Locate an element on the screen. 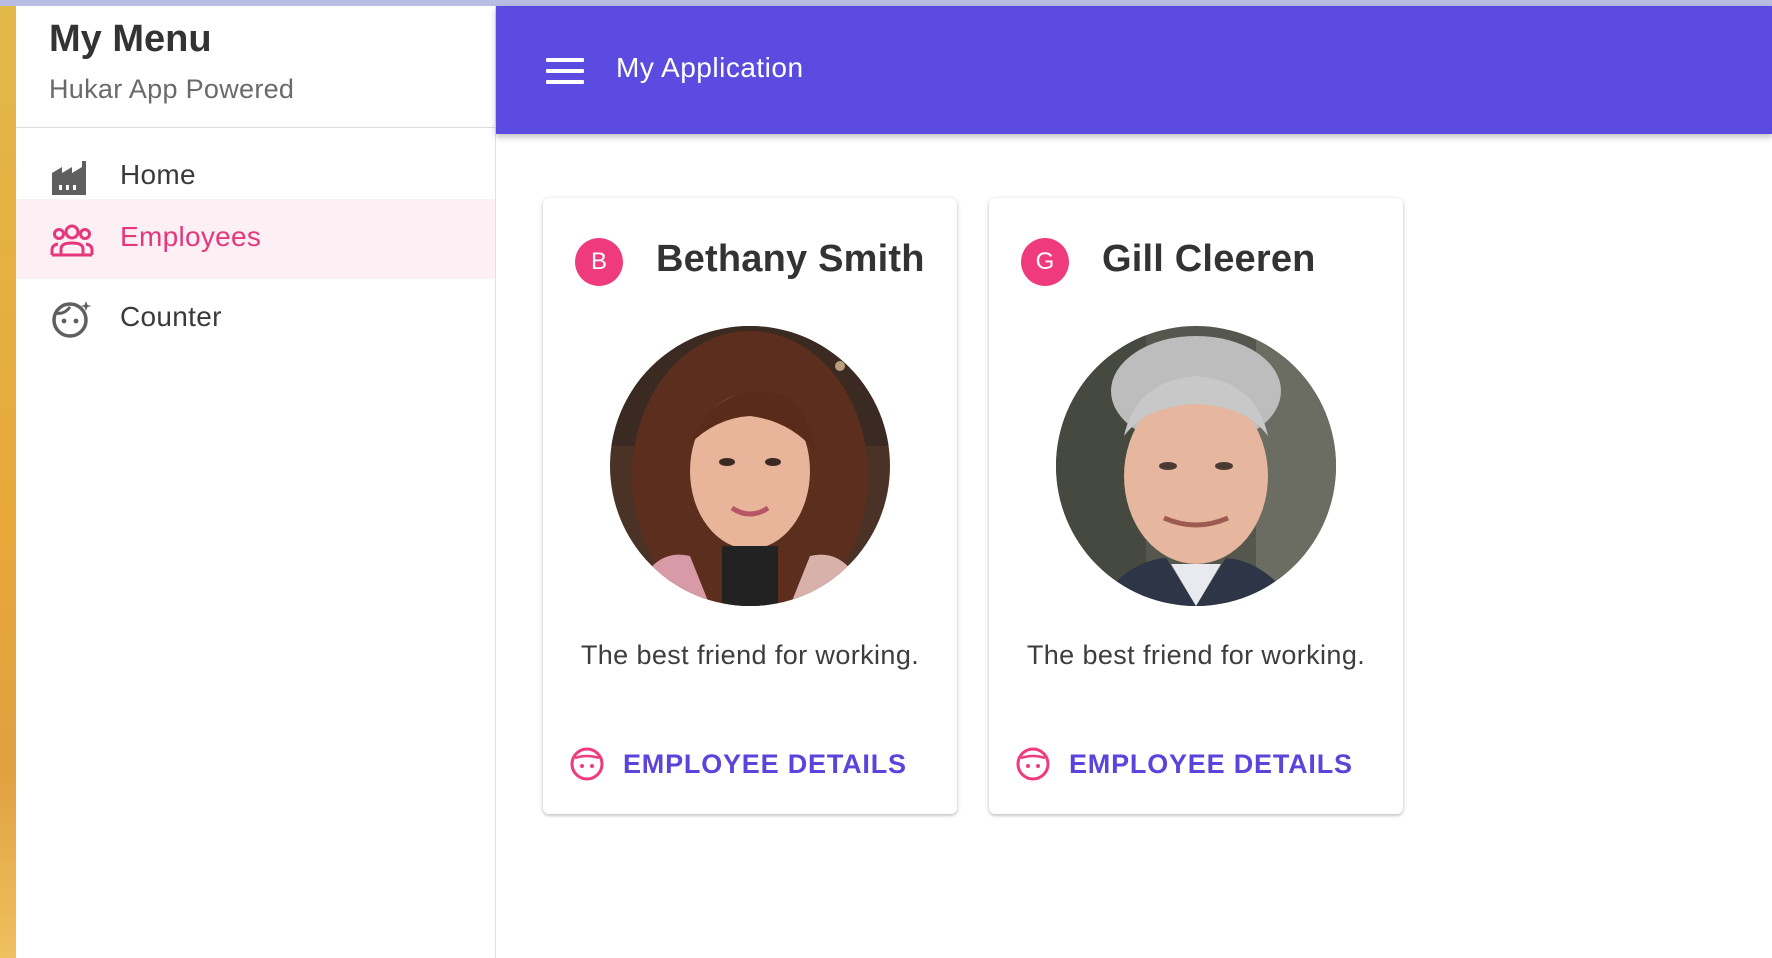 This screenshot has height=958, width=1772. factory-icon is located at coordinates (69, 178).